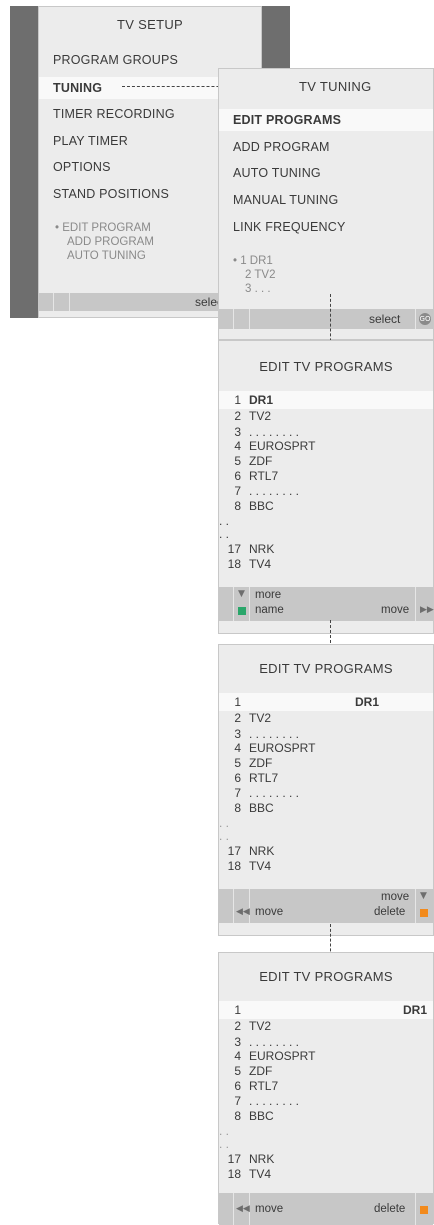 Image resolution: width=434 pixels, height=1225 pixels. What do you see at coordinates (103, 228) in the screenshot?
I see `sub-item-edit-program: • EDIT PROGRAM` at bounding box center [103, 228].